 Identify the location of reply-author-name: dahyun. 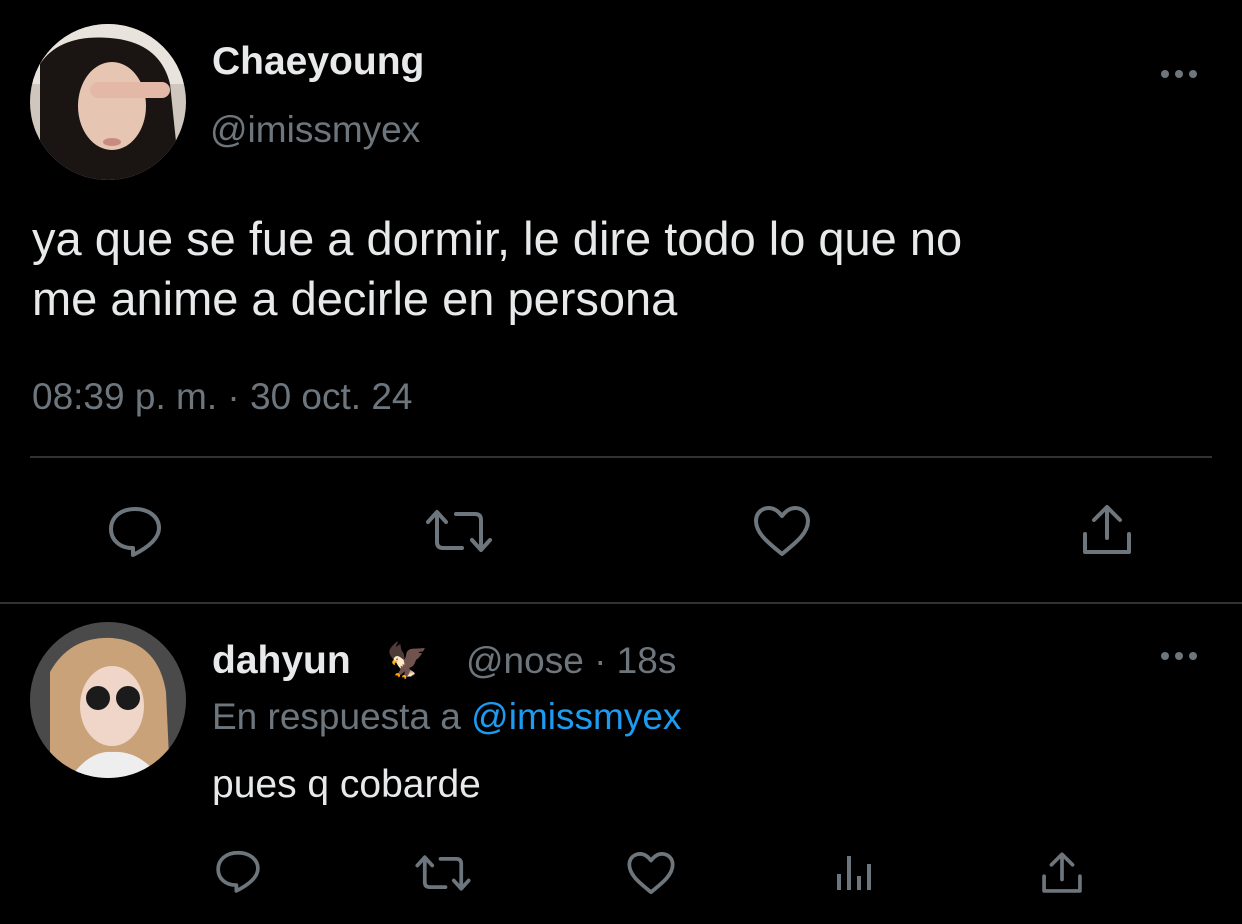
(281, 661).